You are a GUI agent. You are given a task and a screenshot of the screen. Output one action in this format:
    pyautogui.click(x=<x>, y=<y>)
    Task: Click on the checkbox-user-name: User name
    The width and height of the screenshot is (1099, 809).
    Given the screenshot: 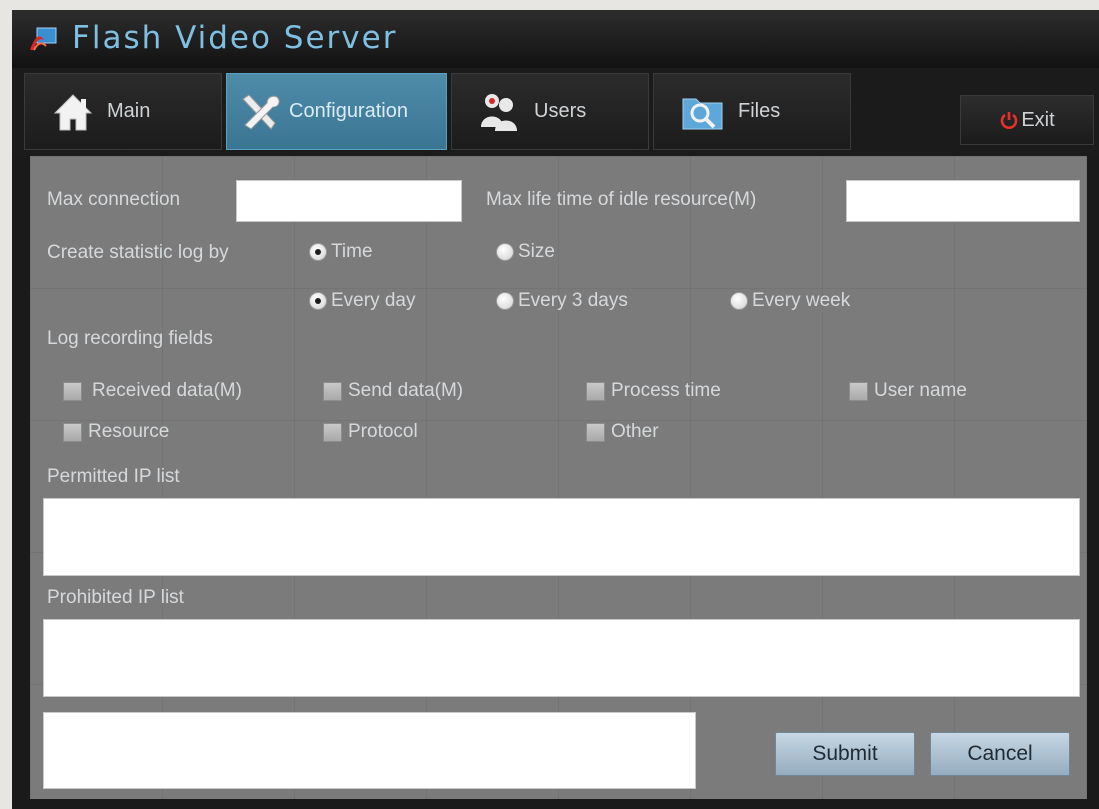 What is the action you would take?
    pyautogui.click(x=908, y=391)
    